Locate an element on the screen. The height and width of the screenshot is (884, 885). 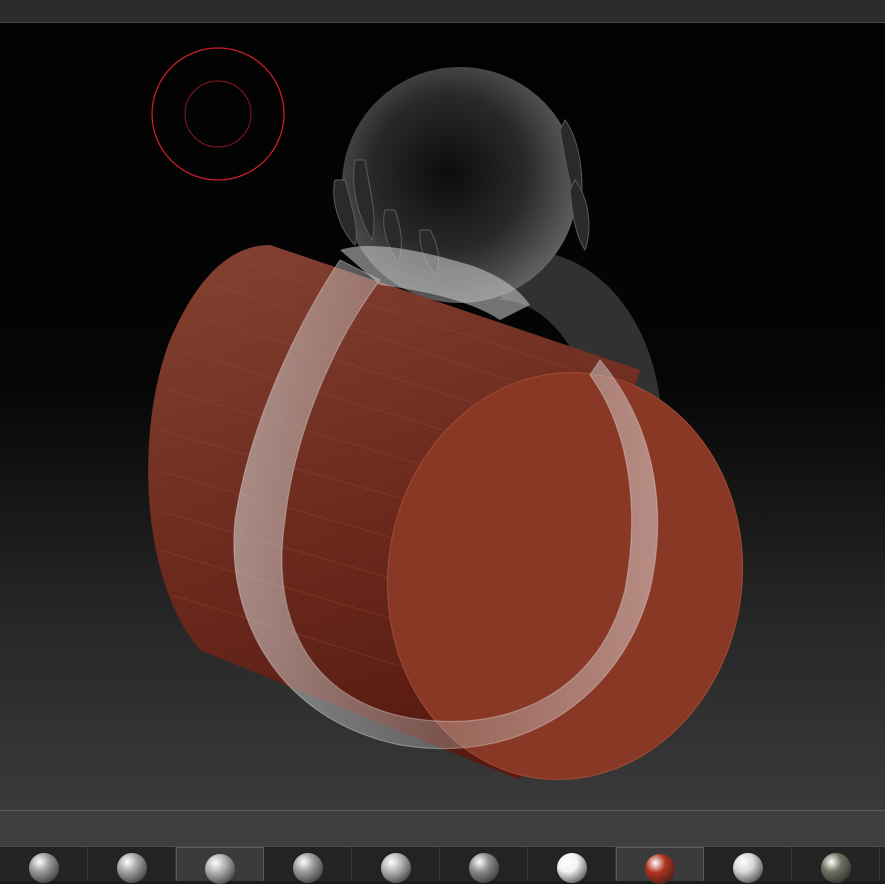
material-slot-matcap-swirl is located at coordinates (308, 865).